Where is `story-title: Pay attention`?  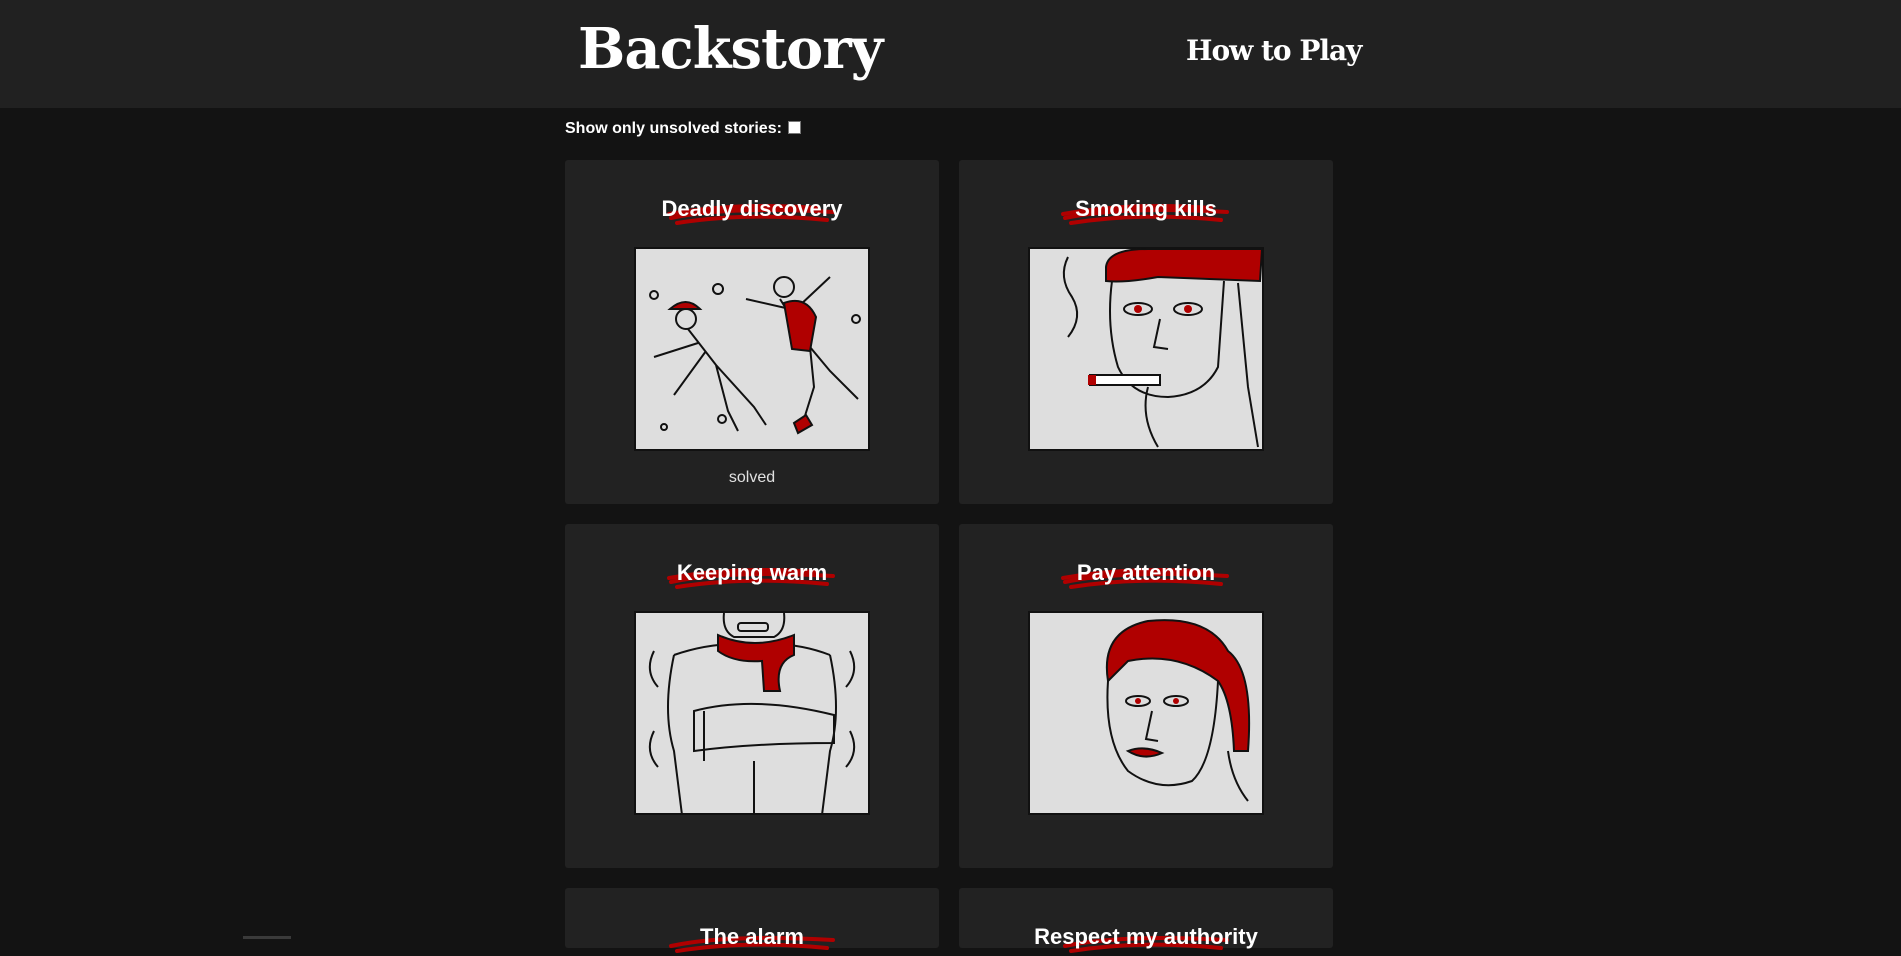
story-title: Pay attention is located at coordinates (1146, 572).